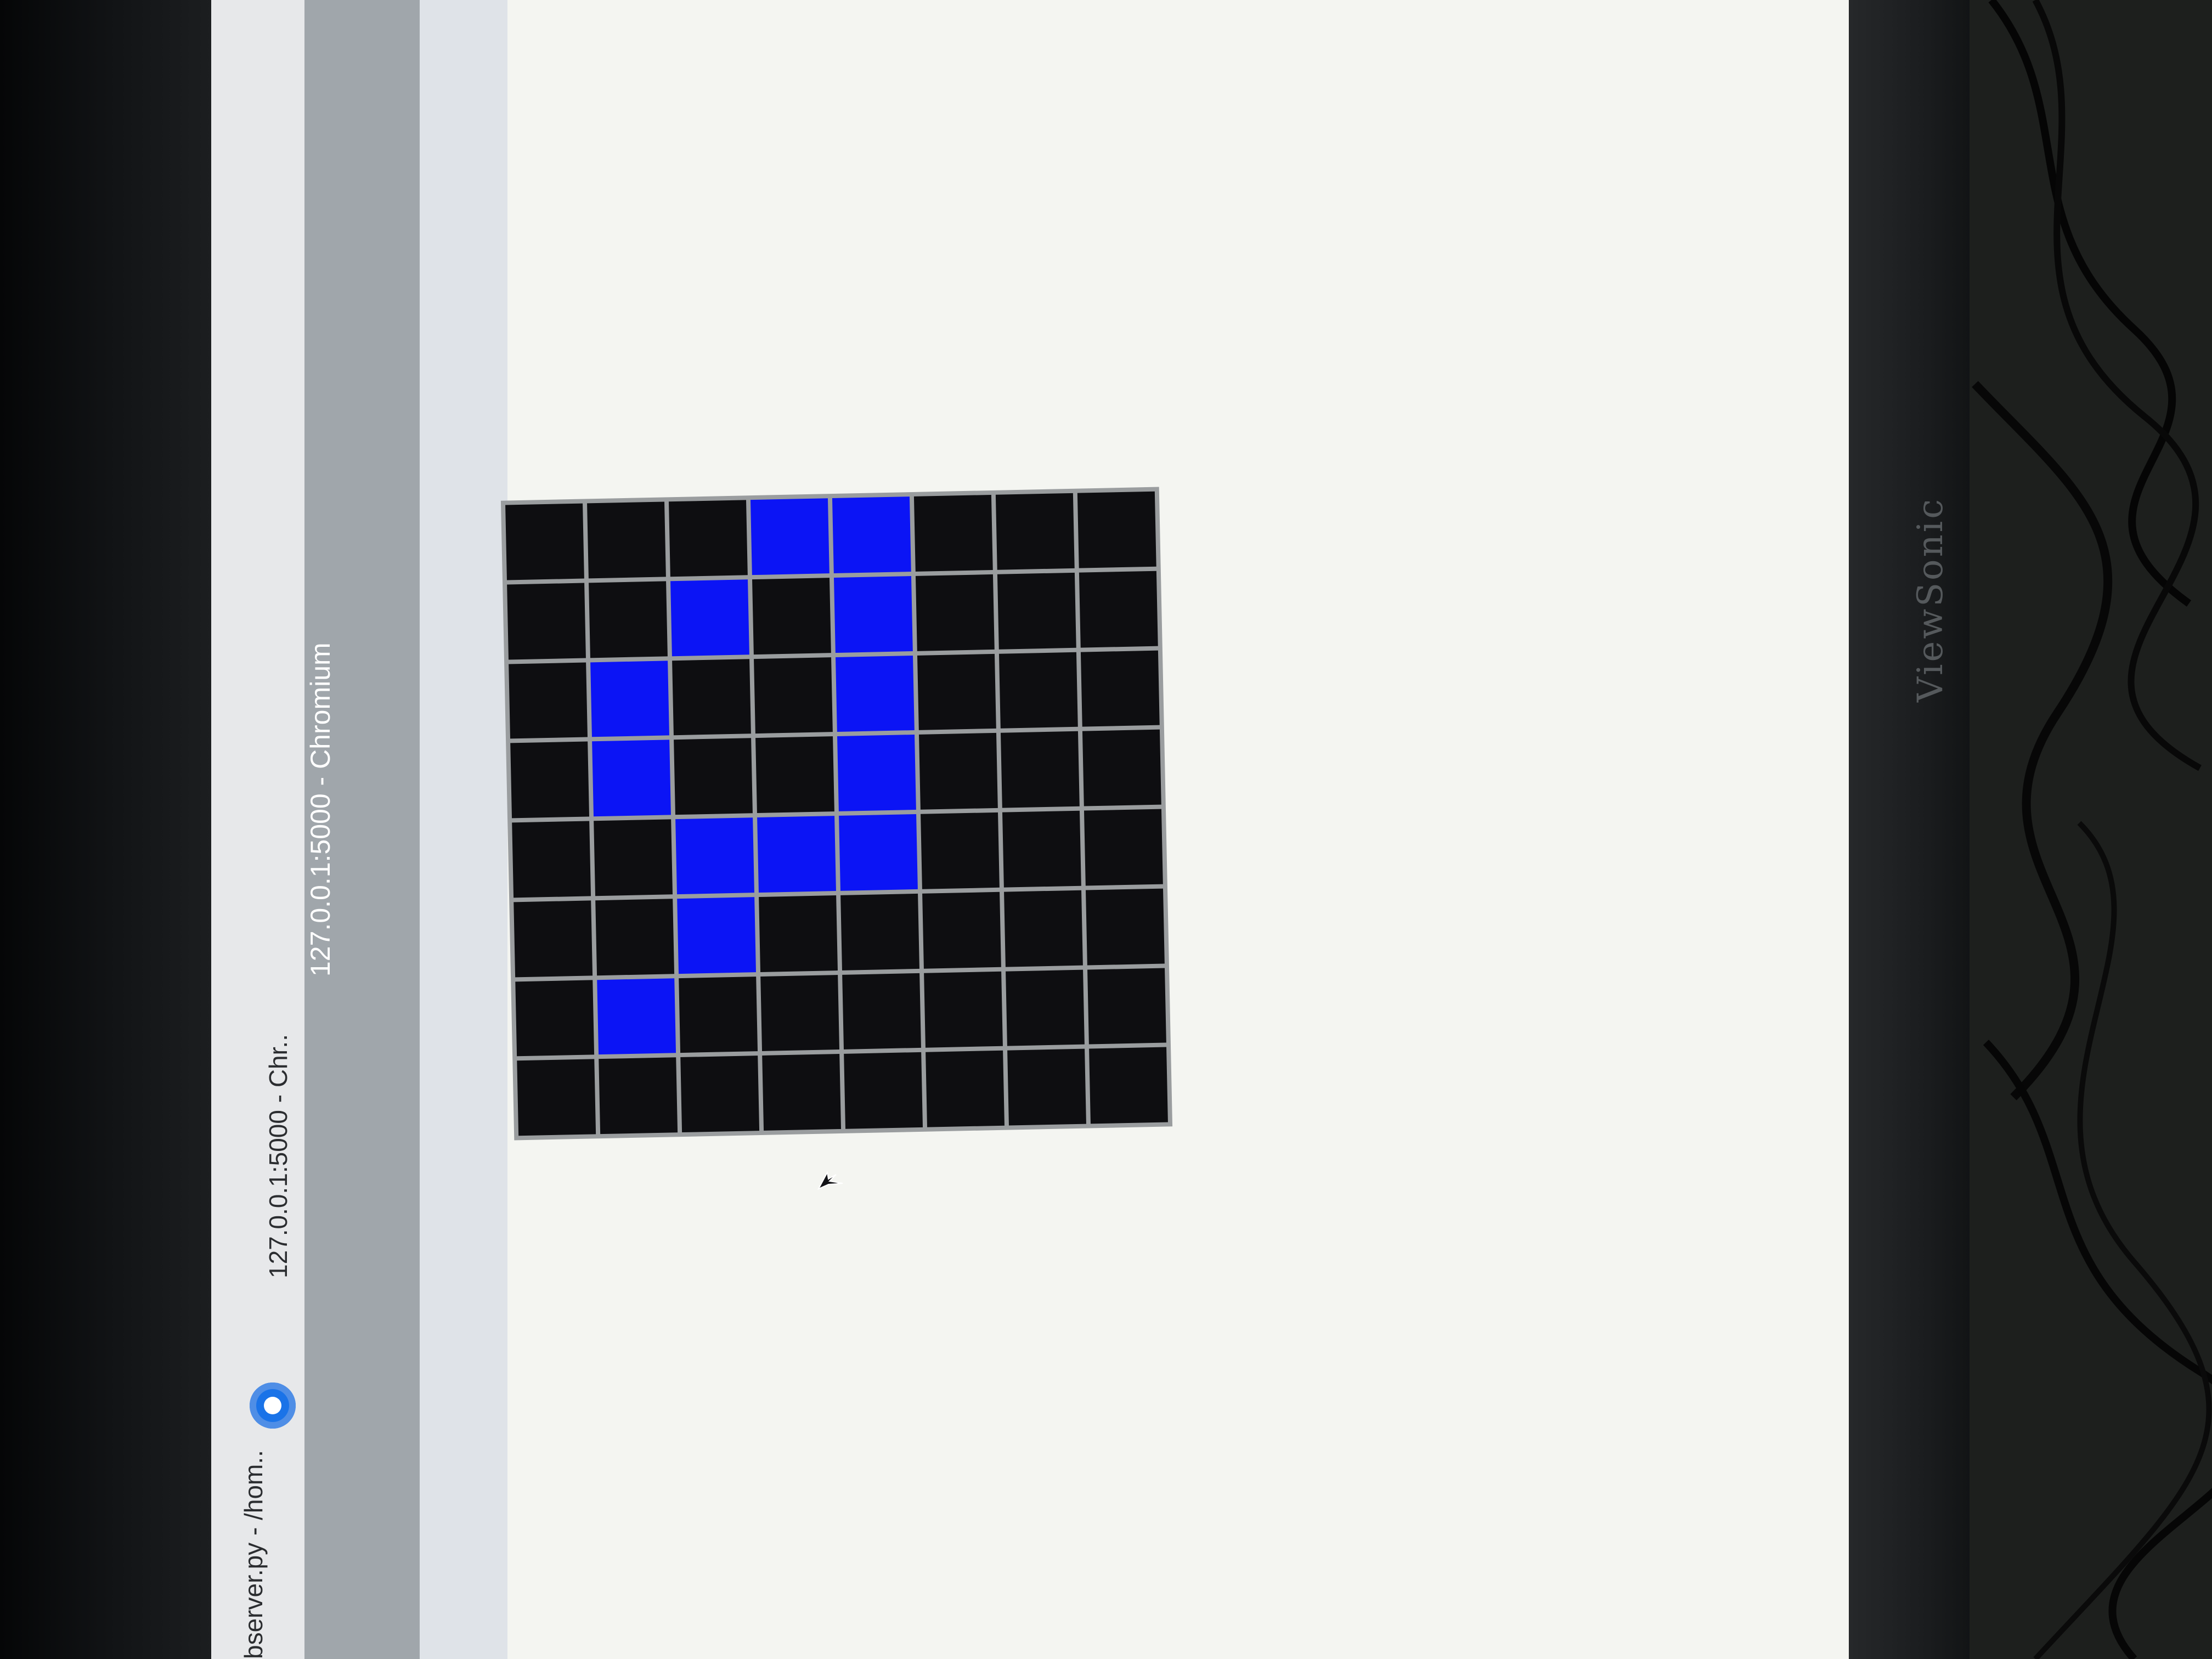  Describe the element at coordinates (627, 540) in the screenshot. I see `grid-cell-r0-c1` at that location.